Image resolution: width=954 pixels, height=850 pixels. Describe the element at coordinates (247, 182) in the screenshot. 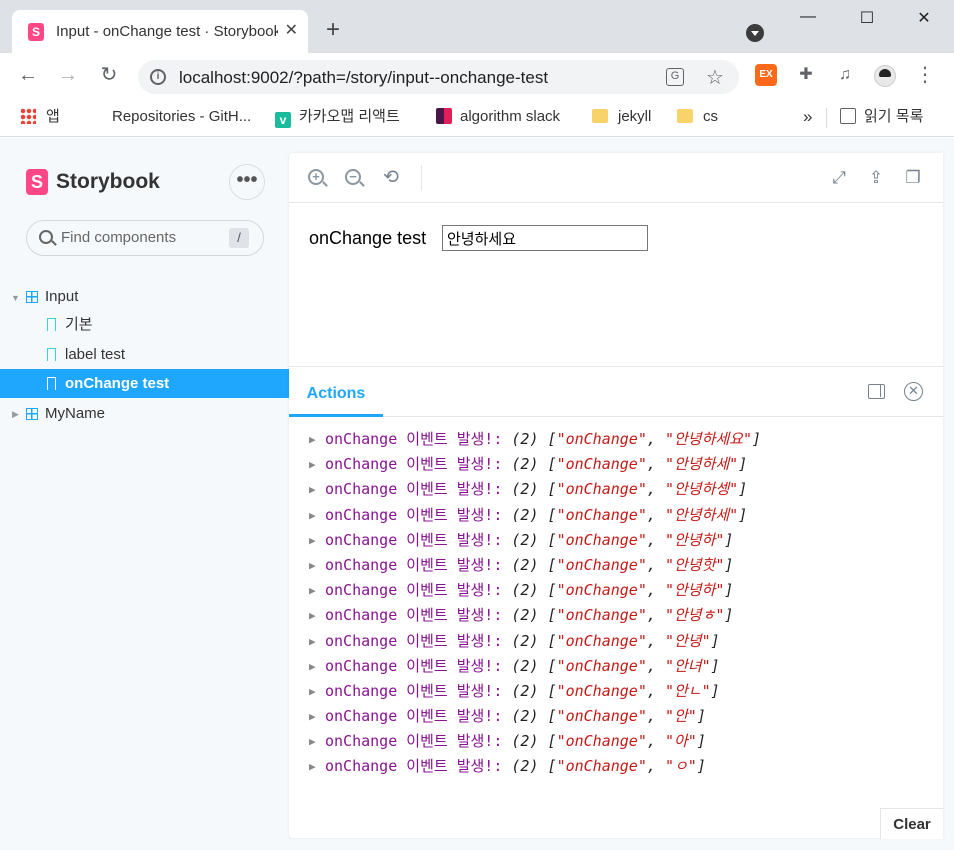

I see `sidebar-menu-button: •••` at that location.